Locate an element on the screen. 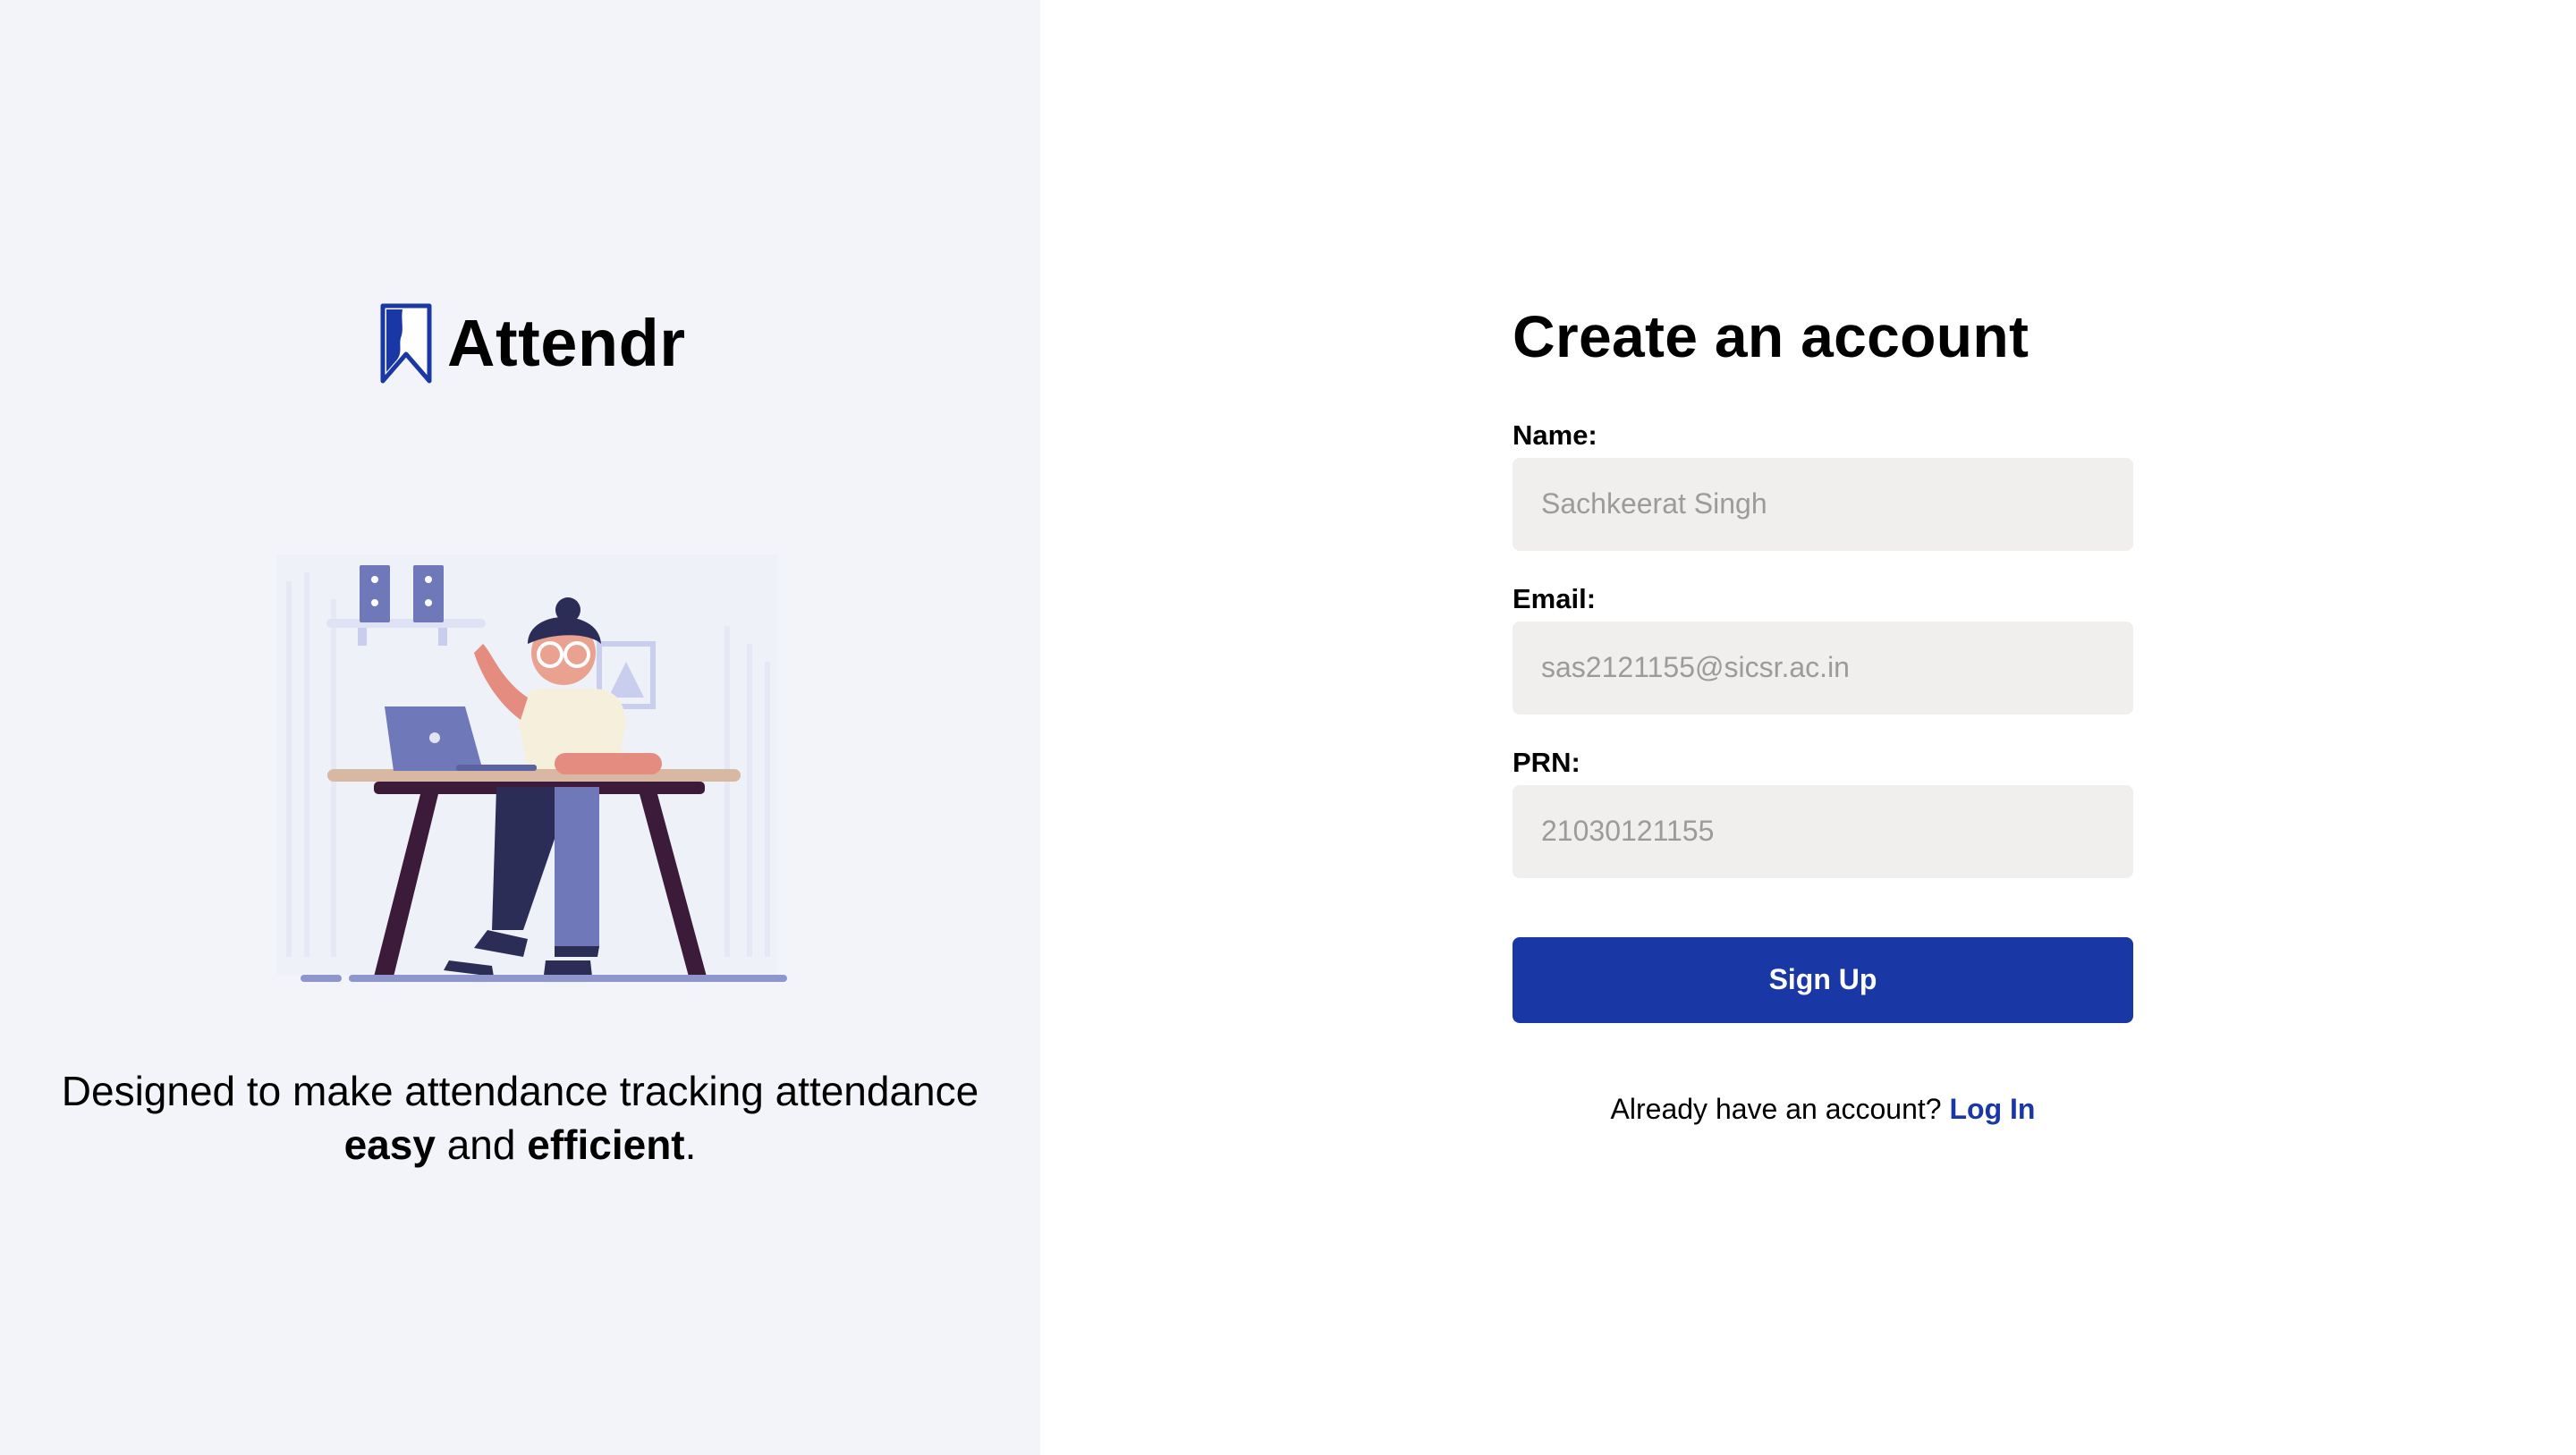 The width and height of the screenshot is (2576, 1455). name-field is located at coordinates (1823, 504).